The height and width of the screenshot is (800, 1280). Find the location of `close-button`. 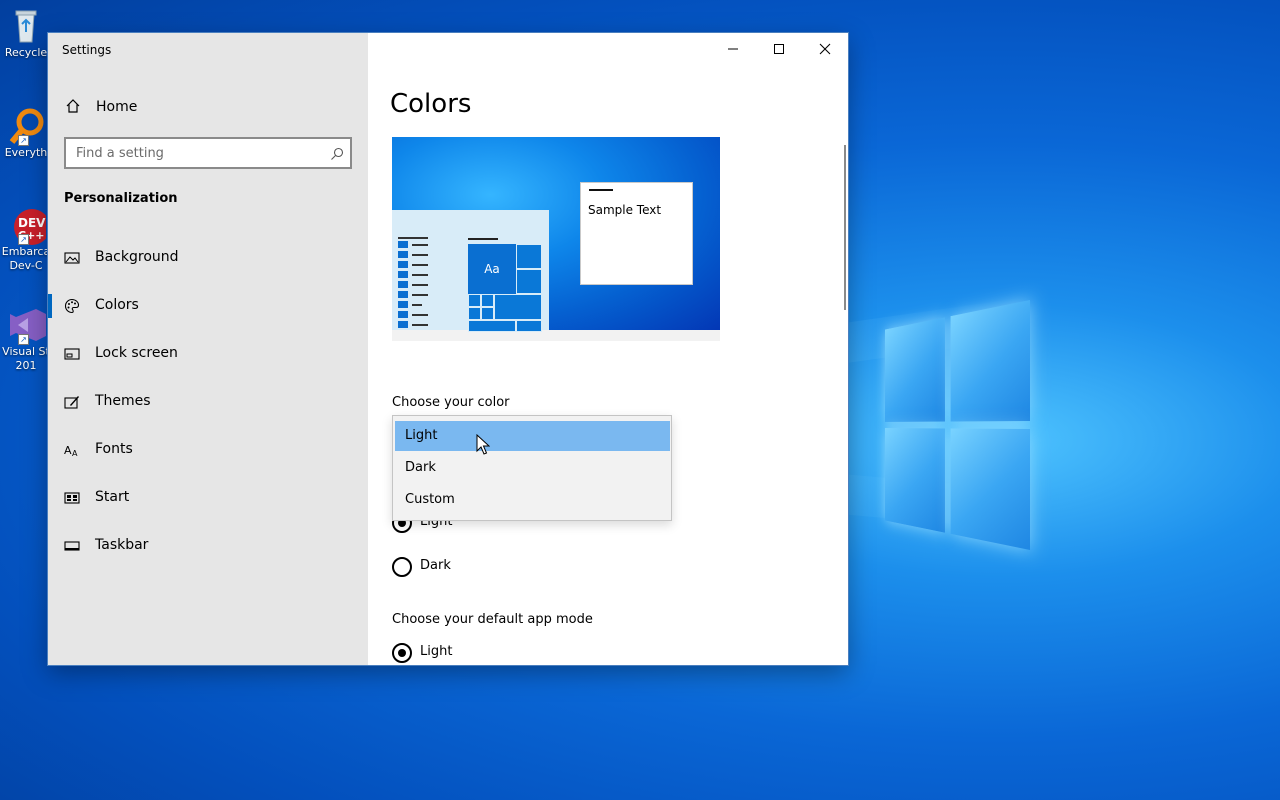

close-button is located at coordinates (825, 49).